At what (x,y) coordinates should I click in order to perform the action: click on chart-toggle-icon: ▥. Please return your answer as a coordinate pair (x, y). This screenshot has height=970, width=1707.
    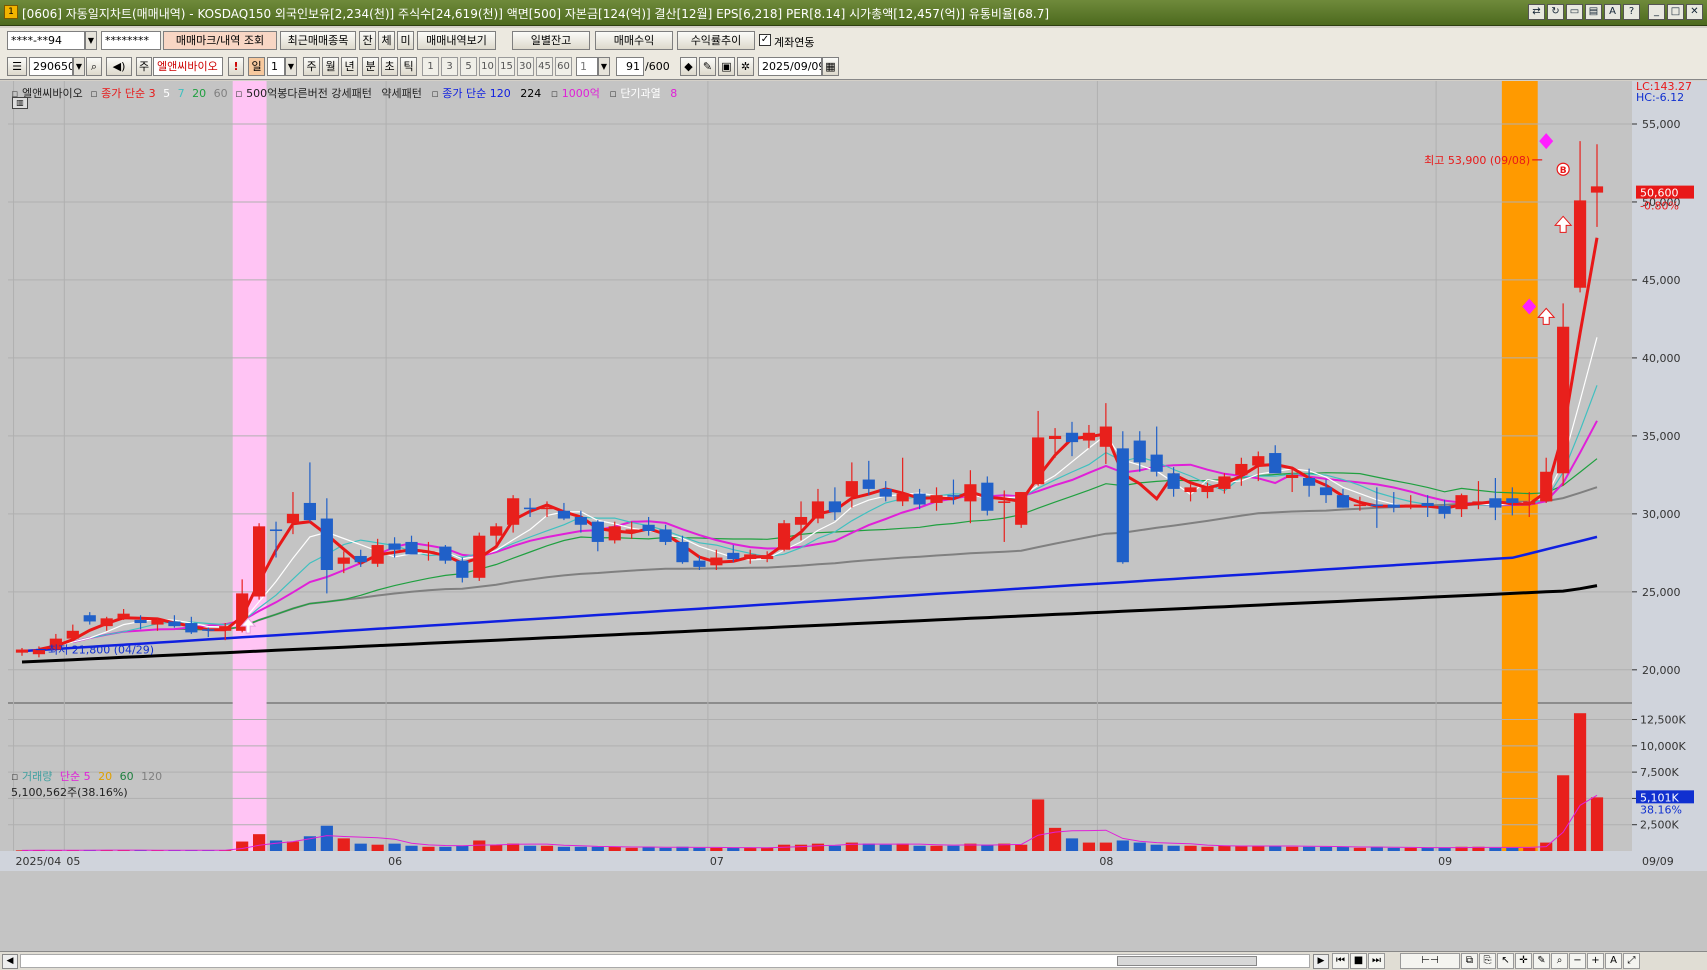
    Looking at the image, I should click on (20, 103).